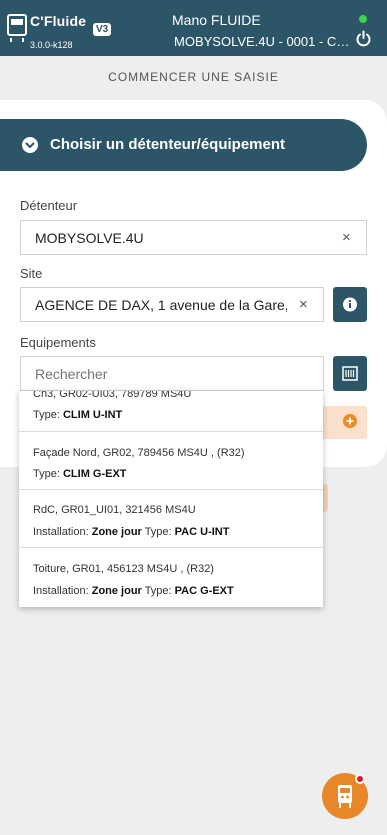 This screenshot has height=835, width=387. Describe the element at coordinates (78, 415) in the screenshot. I see `item-details: Type: CLIM U-INT` at that location.